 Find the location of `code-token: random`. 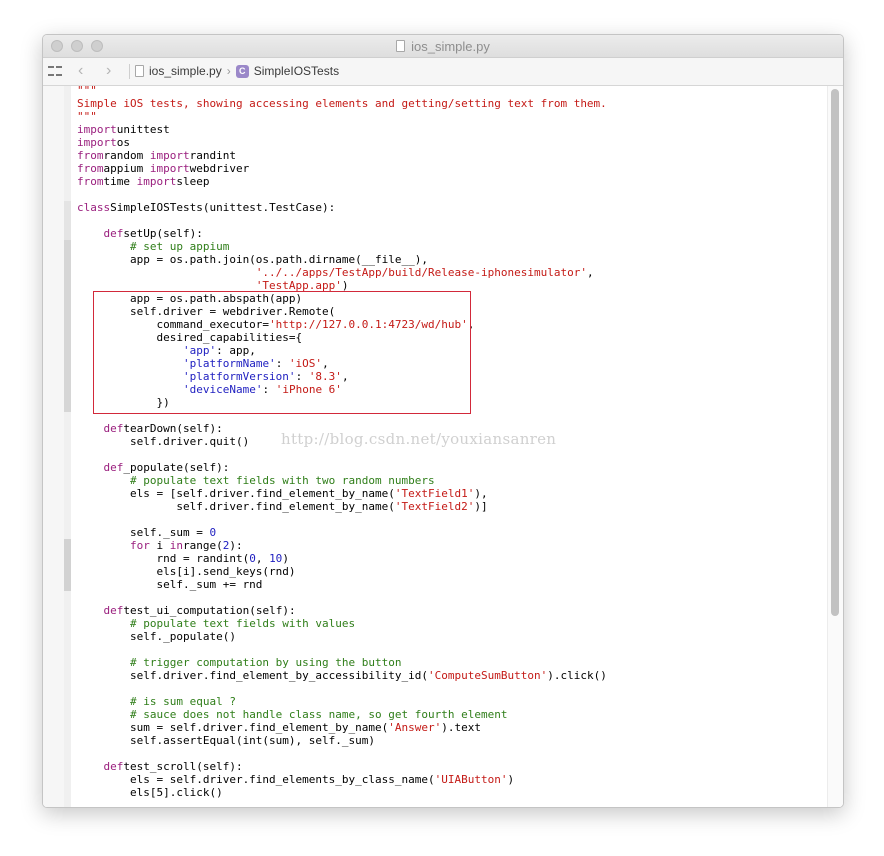

code-token: random is located at coordinates (126, 155).